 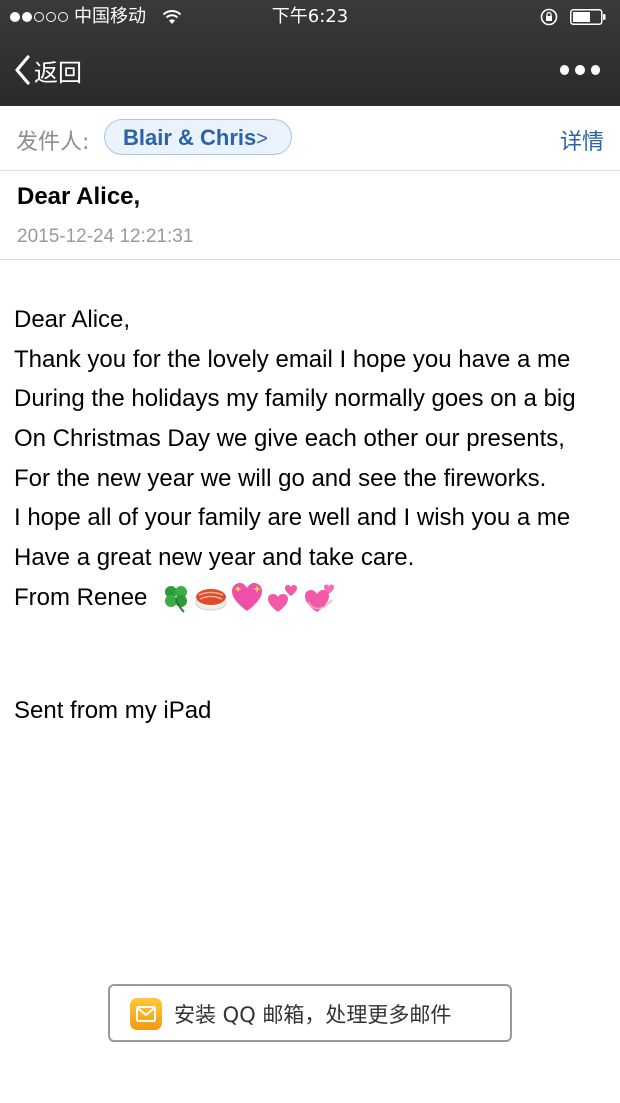 What do you see at coordinates (72, 319) in the screenshot?
I see `body-line: Dear Alice,` at bounding box center [72, 319].